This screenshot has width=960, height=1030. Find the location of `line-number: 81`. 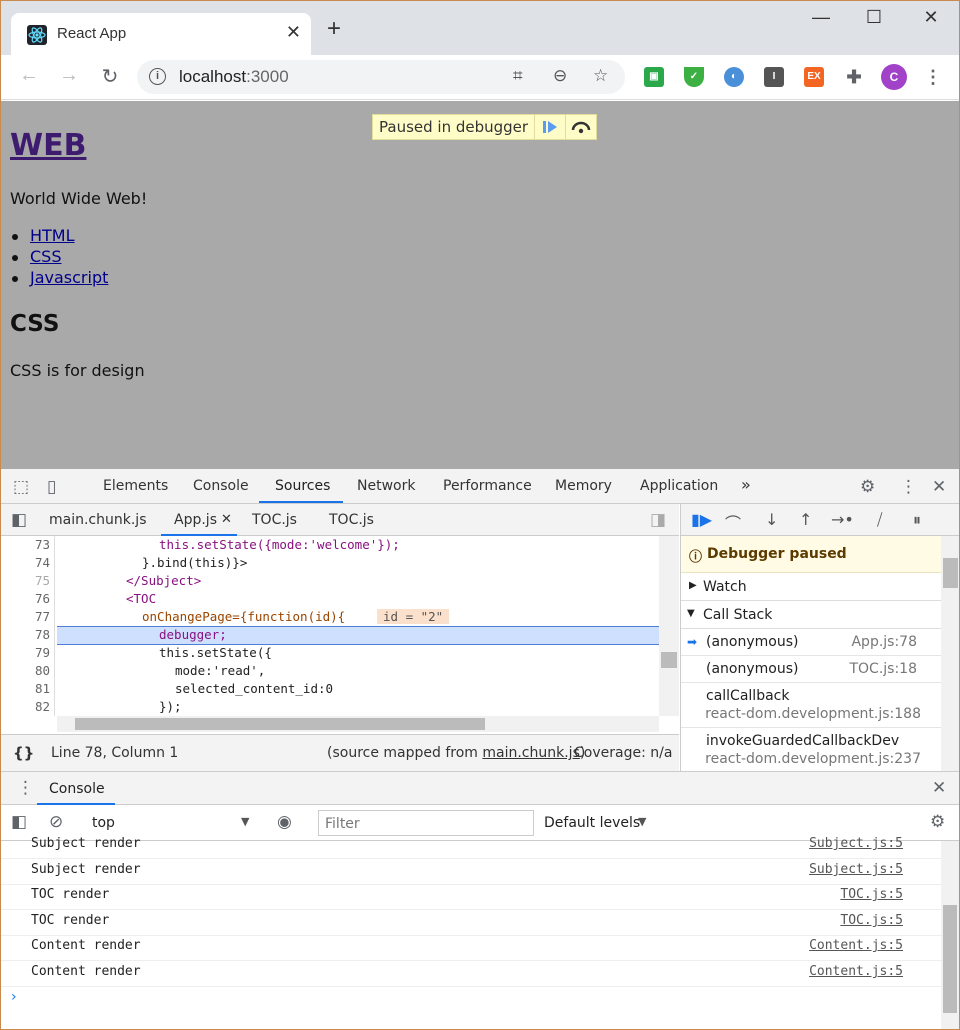

line-number: 81 is located at coordinates (25, 688).